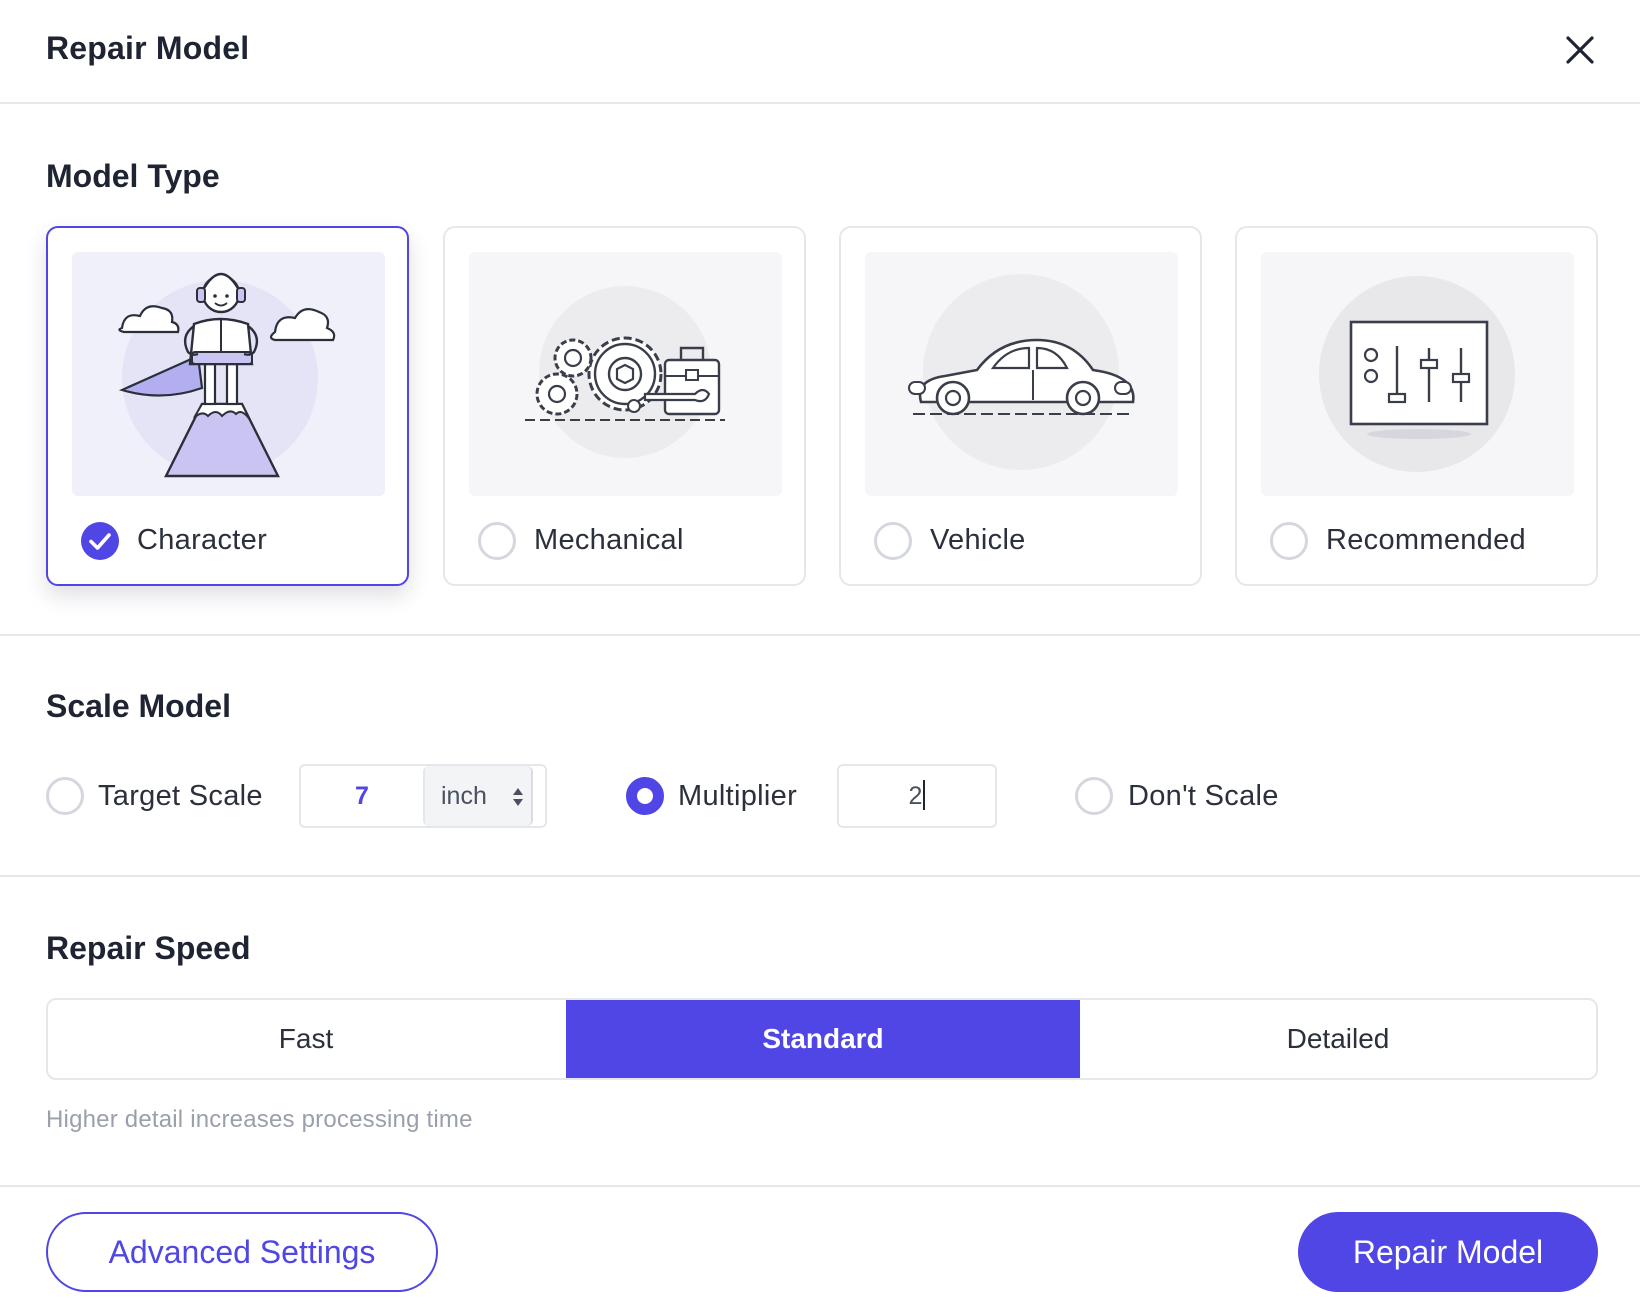 This screenshot has width=1640, height=1312. What do you see at coordinates (65, 796) in the screenshot?
I see `target-scale-radio` at bounding box center [65, 796].